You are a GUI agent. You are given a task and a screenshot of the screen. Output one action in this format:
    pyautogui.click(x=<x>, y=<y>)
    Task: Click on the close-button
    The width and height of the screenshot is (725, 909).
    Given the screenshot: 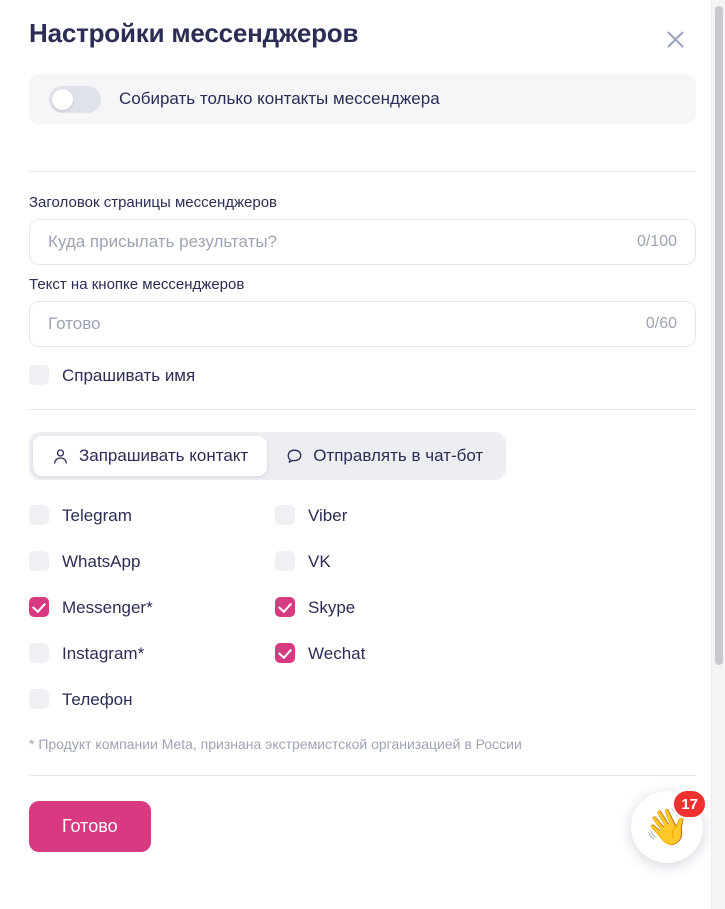 What is the action you would take?
    pyautogui.click(x=675, y=39)
    